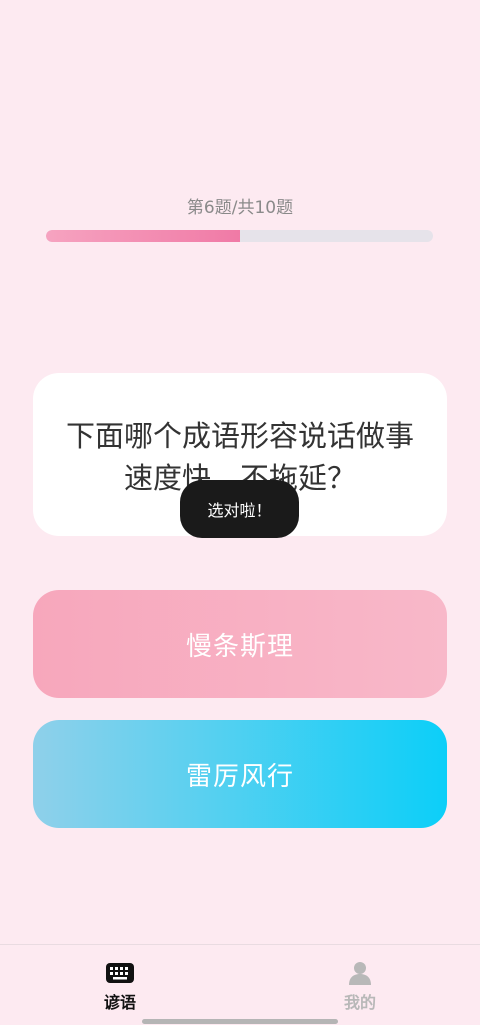 Image resolution: width=480 pixels, height=1025 pixels. I want to click on tab-proverbs-label: 谚语, so click(119, 1002).